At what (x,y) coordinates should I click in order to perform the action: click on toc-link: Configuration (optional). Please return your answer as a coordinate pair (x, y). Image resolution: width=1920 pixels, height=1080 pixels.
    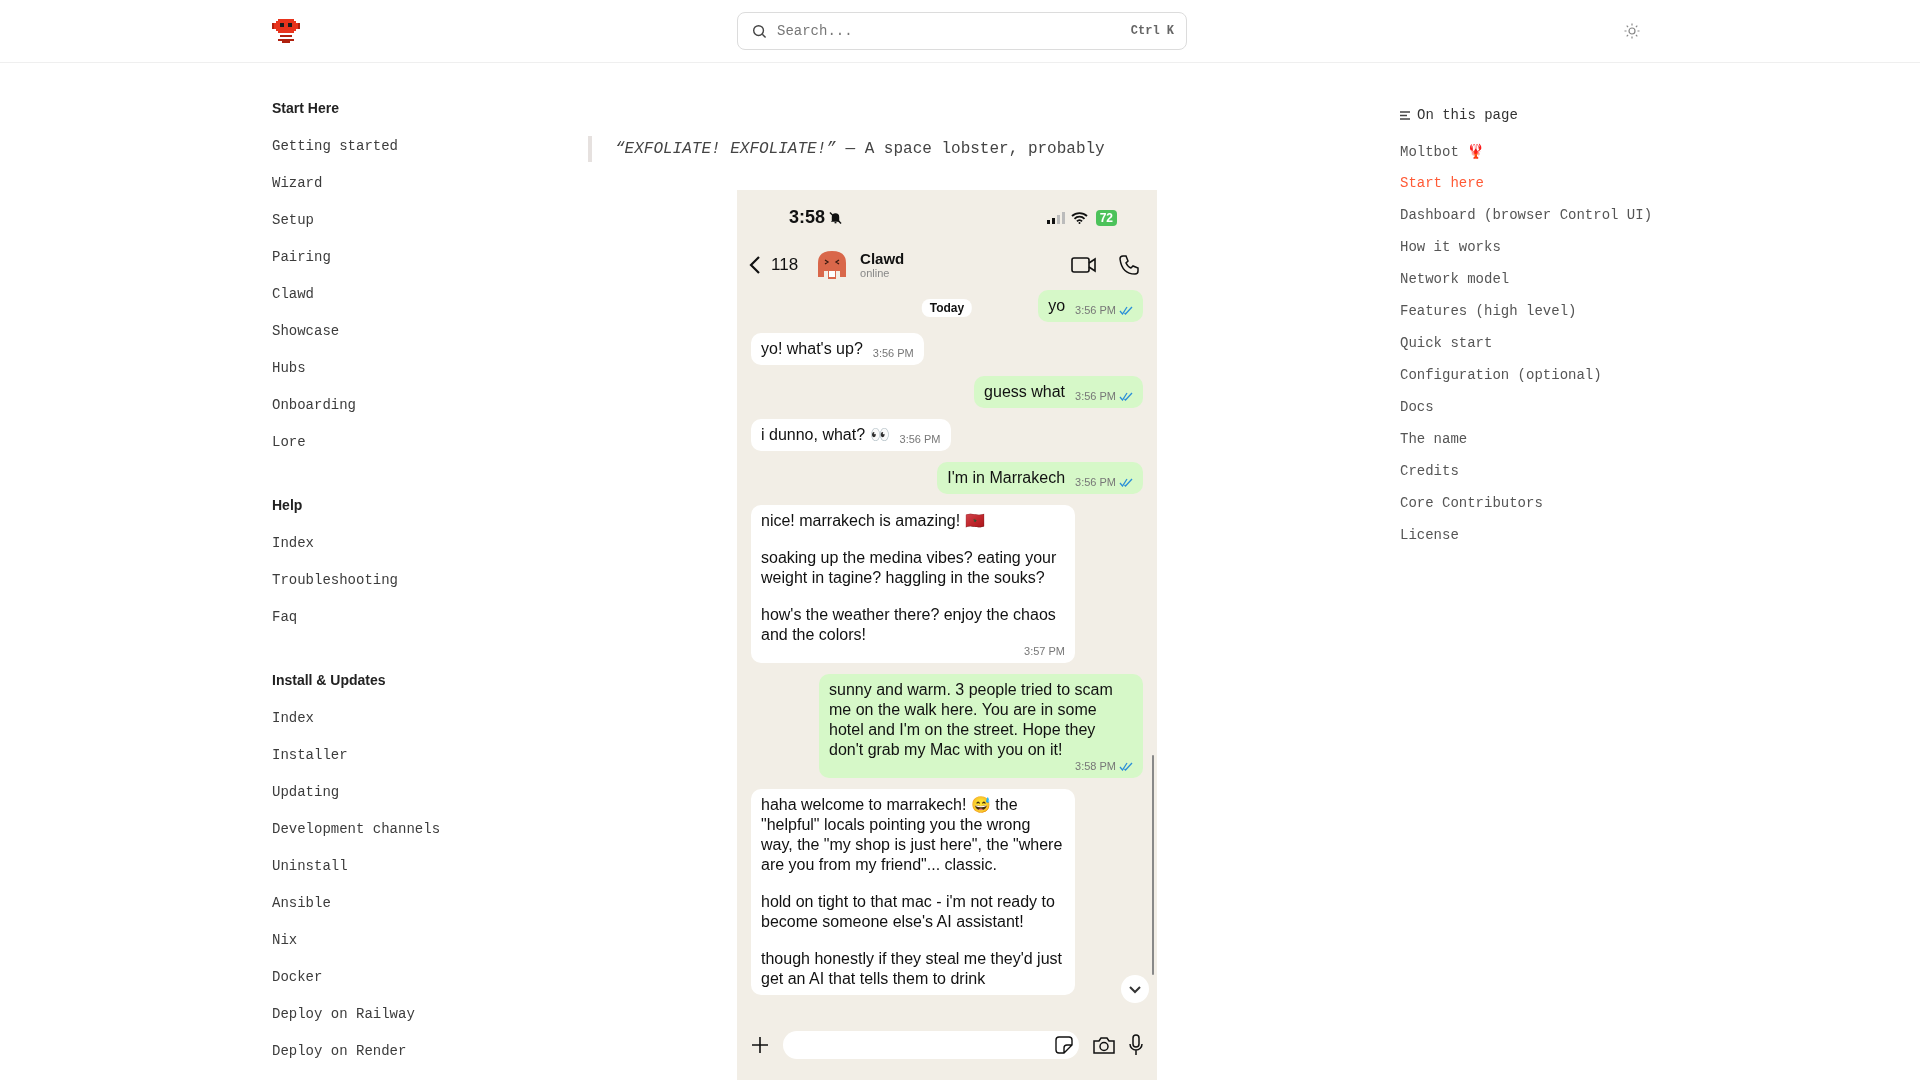
    Looking at the image, I should click on (1501, 375).